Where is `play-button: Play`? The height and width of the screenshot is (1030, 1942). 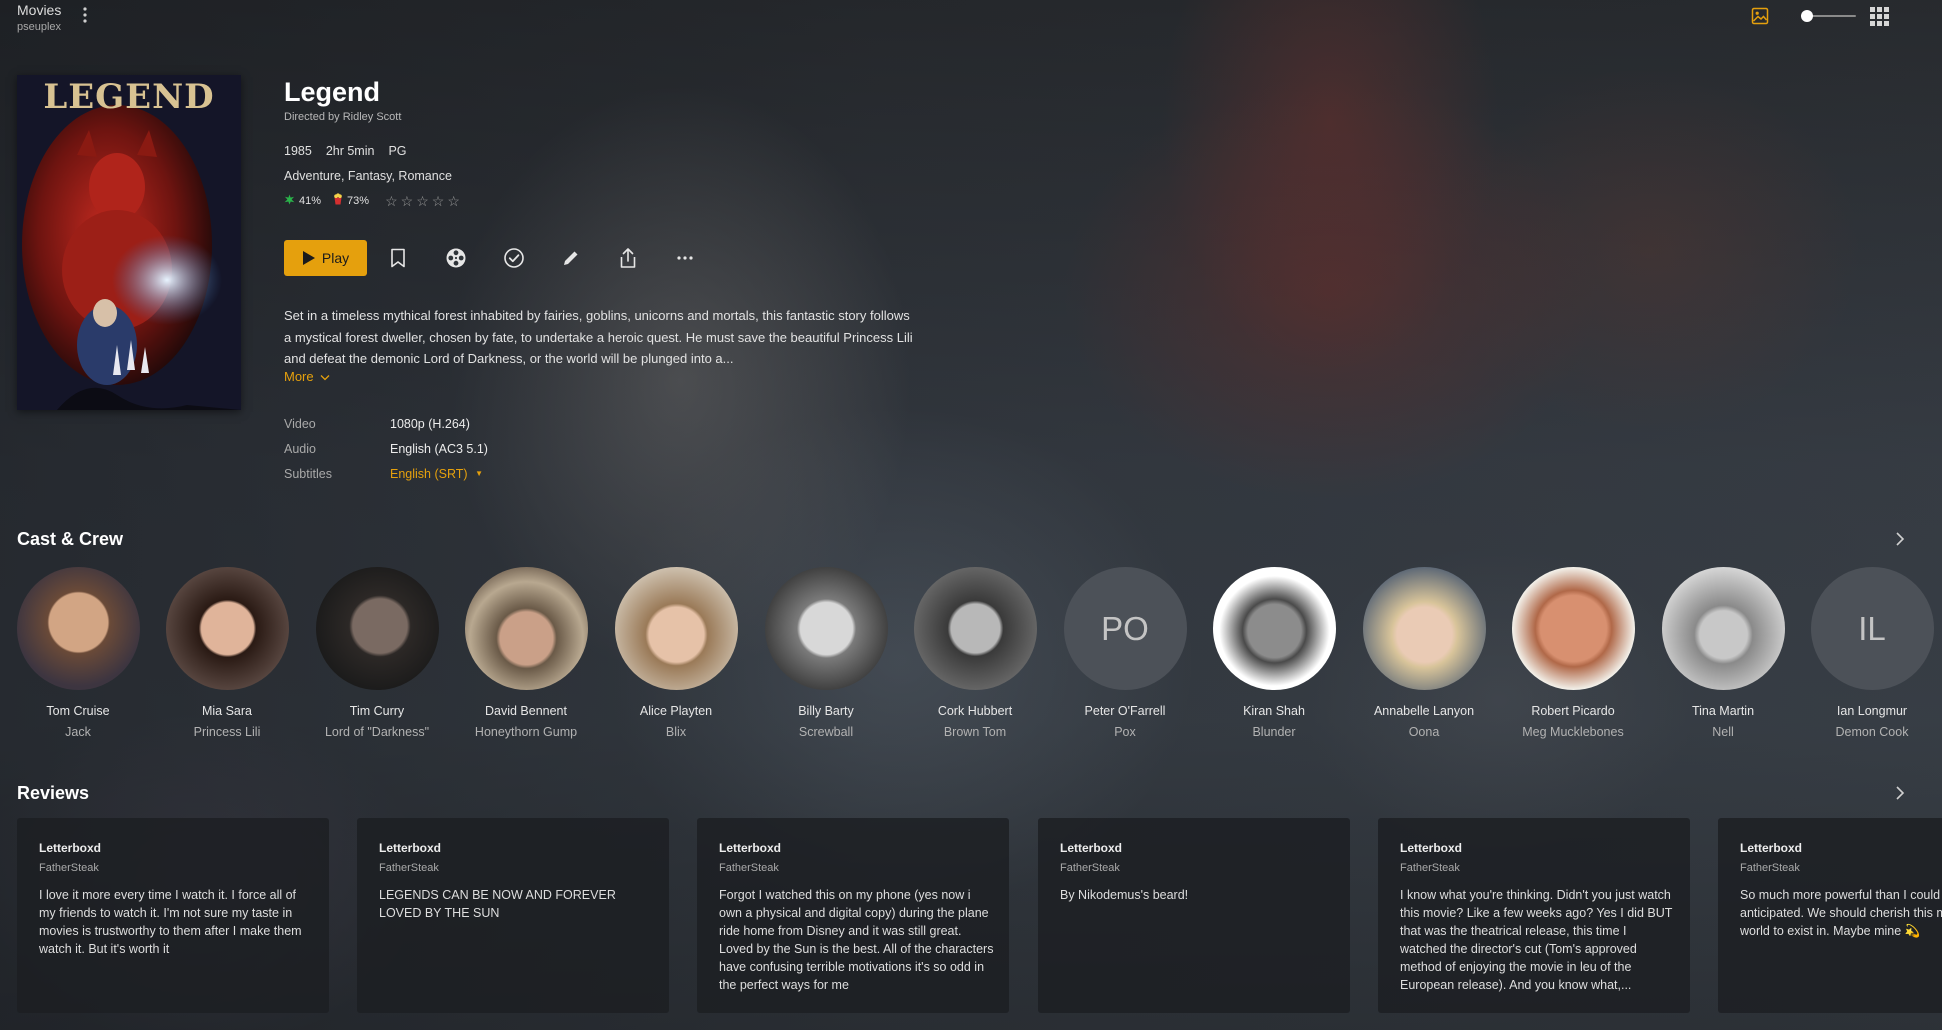
play-button: Play is located at coordinates (325, 258).